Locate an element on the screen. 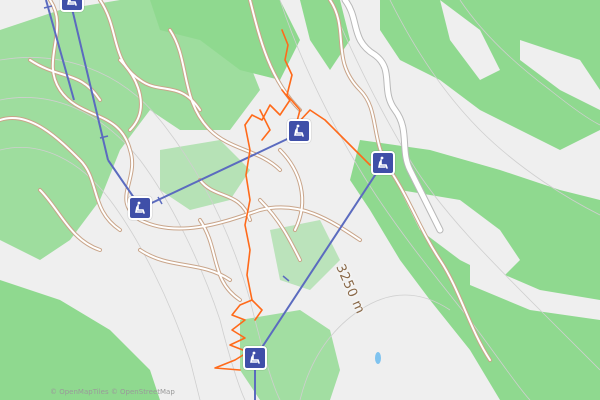  chairlift-top-left-icon is located at coordinates (72, 6).